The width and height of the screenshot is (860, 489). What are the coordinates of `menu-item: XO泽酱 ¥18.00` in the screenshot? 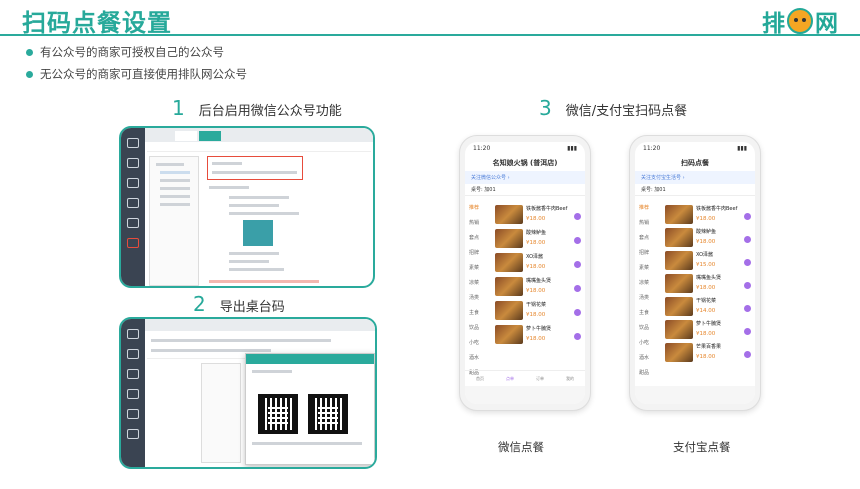 It's located at (539, 262).